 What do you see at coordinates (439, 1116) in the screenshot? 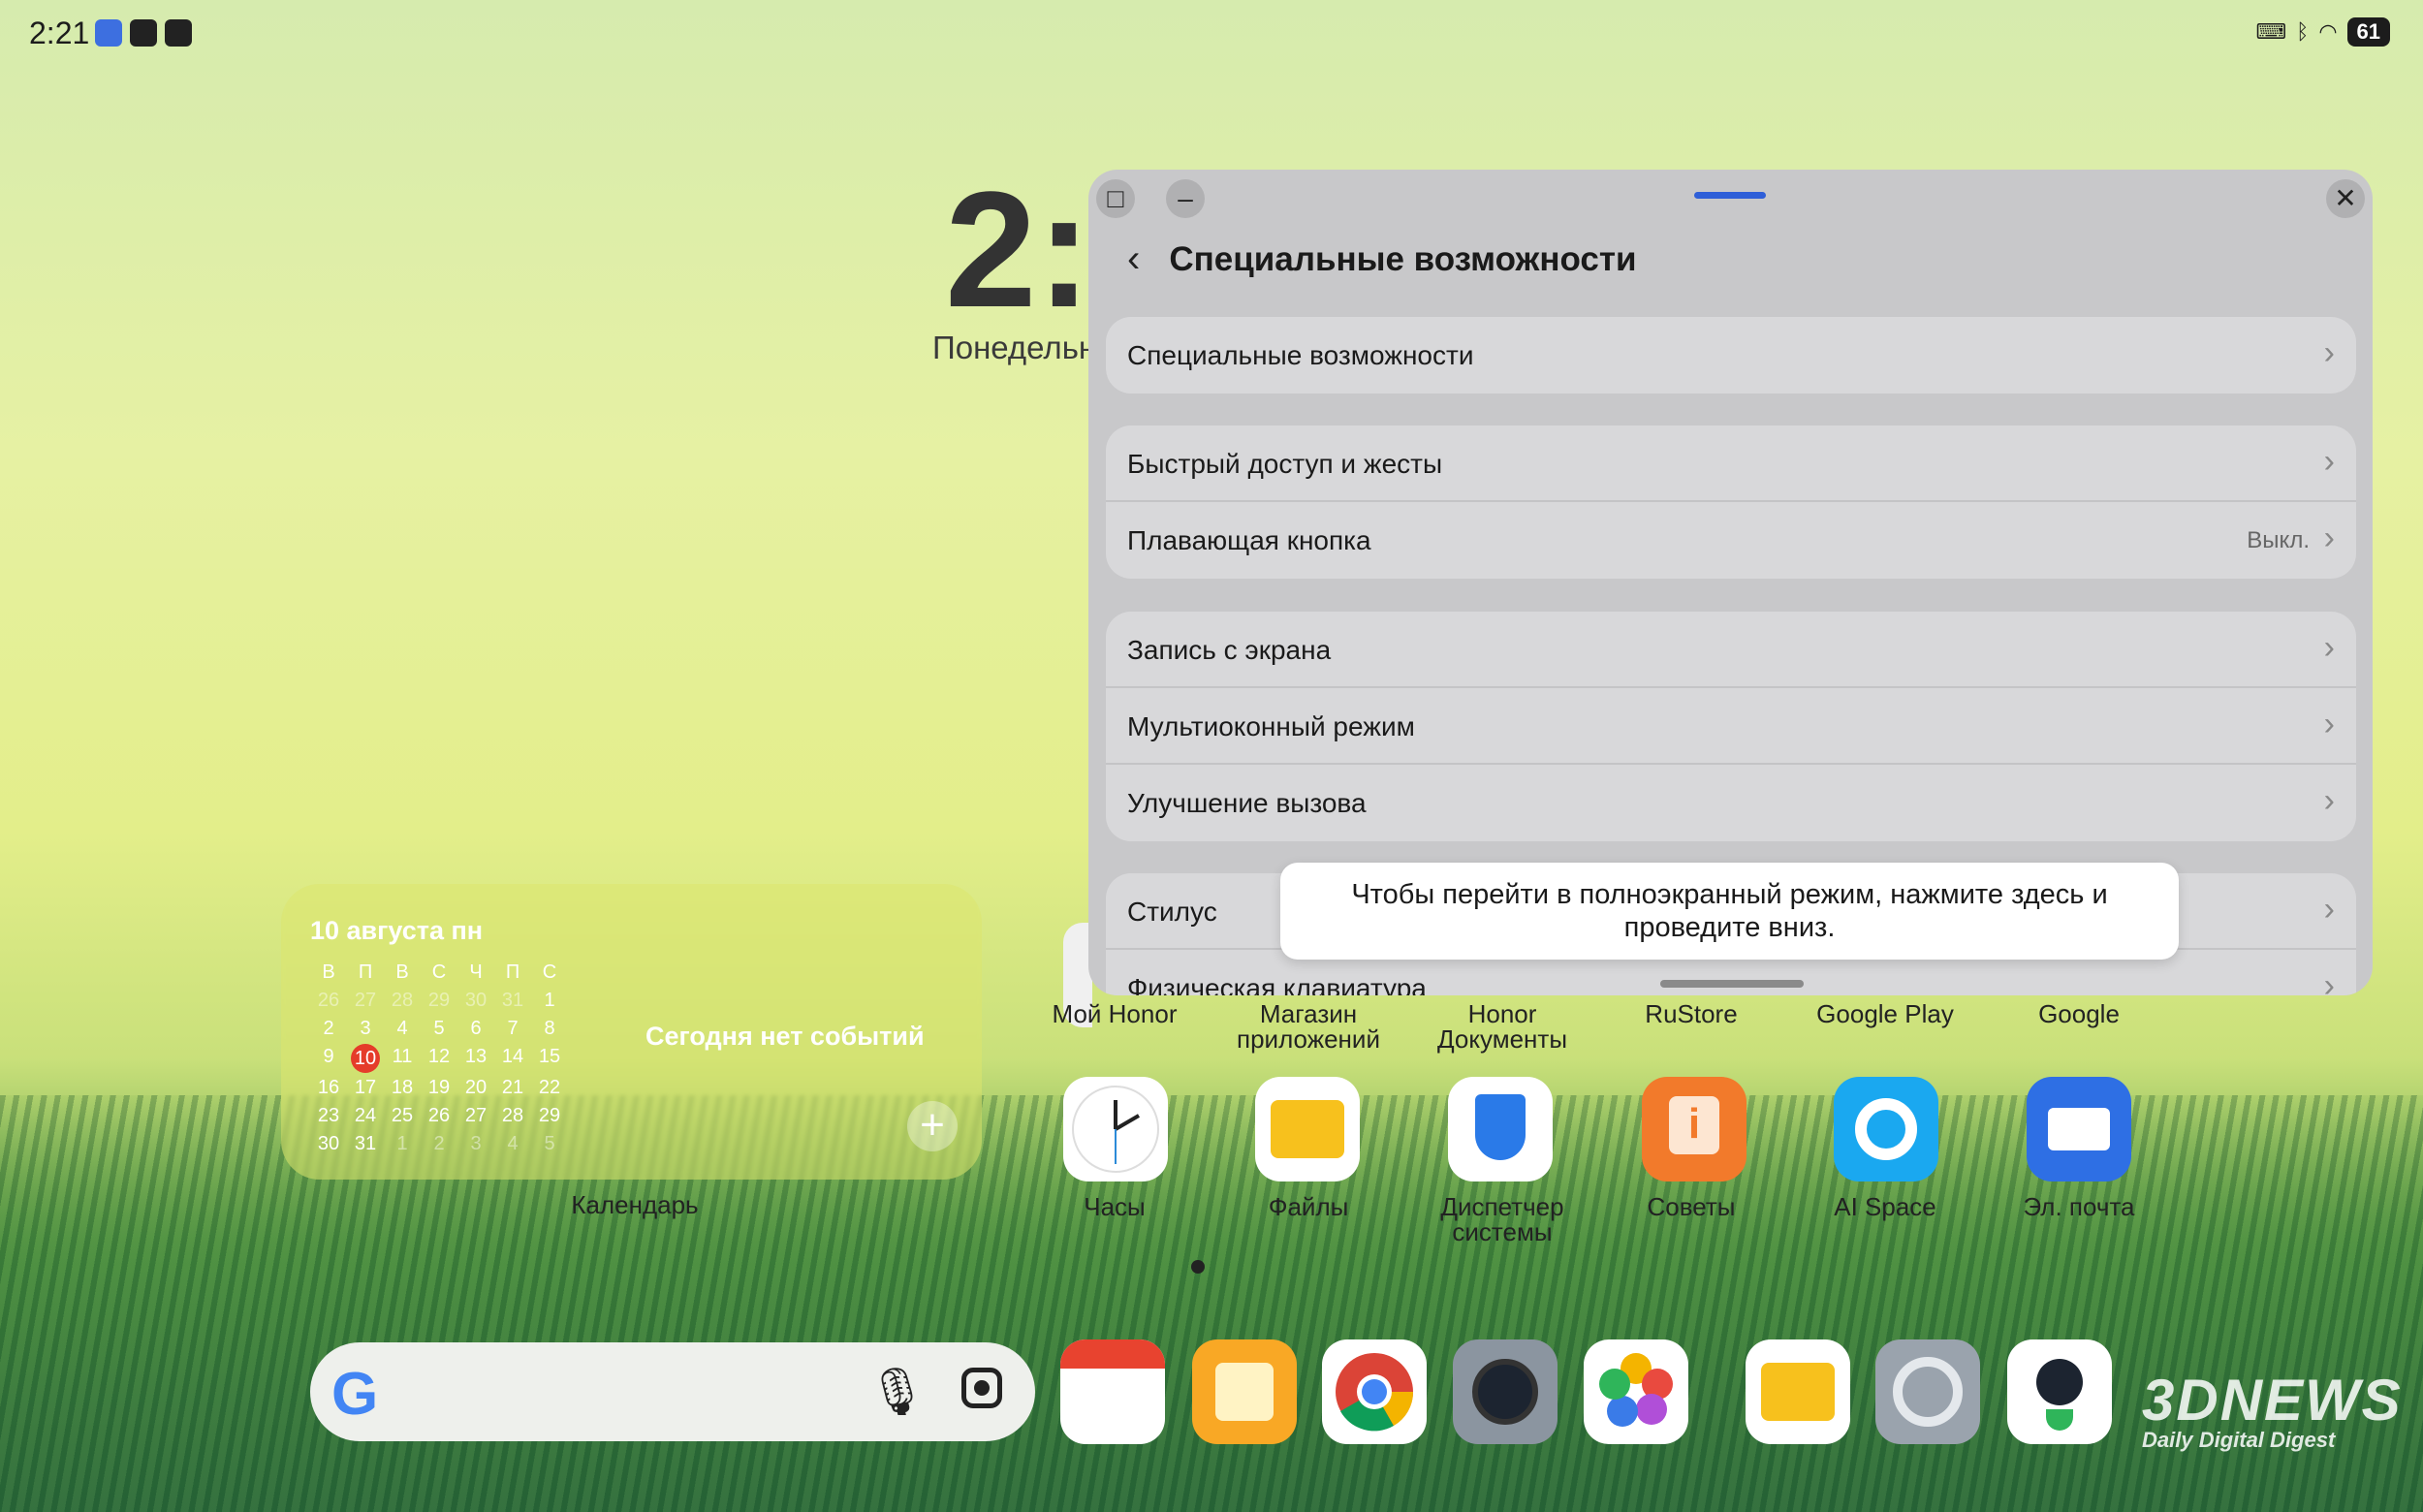
I see `calendar-day: 26` at bounding box center [439, 1116].